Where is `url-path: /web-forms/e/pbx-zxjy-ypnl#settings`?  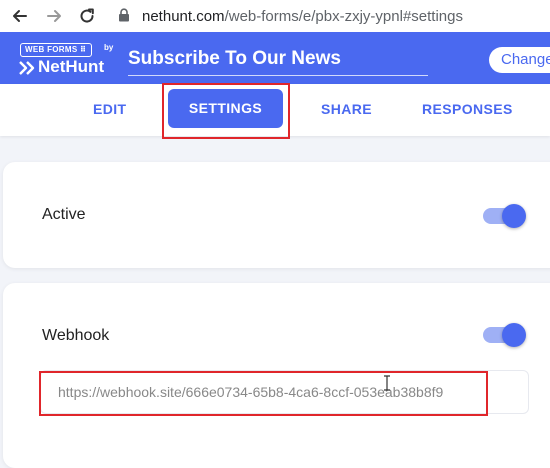 url-path: /web-forms/e/pbx-zxjy-ypnl#settings is located at coordinates (343, 16).